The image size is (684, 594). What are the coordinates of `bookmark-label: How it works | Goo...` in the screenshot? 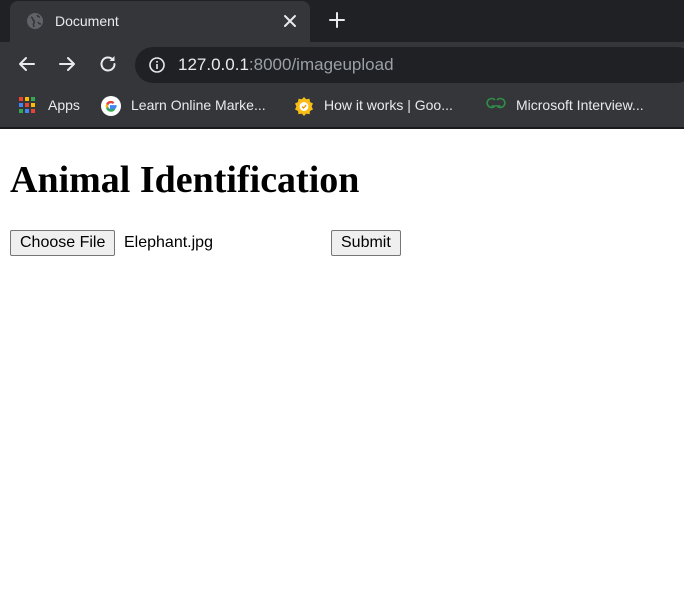 It's located at (388, 105).